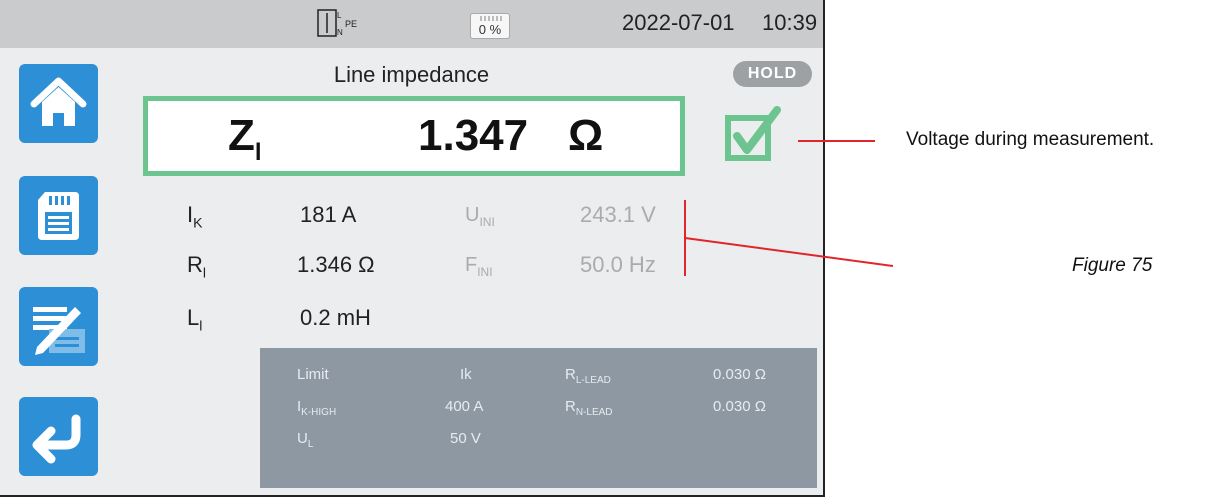  Describe the element at coordinates (1030, 139) in the screenshot. I see `callout-text: Voltage during measurement.` at that location.